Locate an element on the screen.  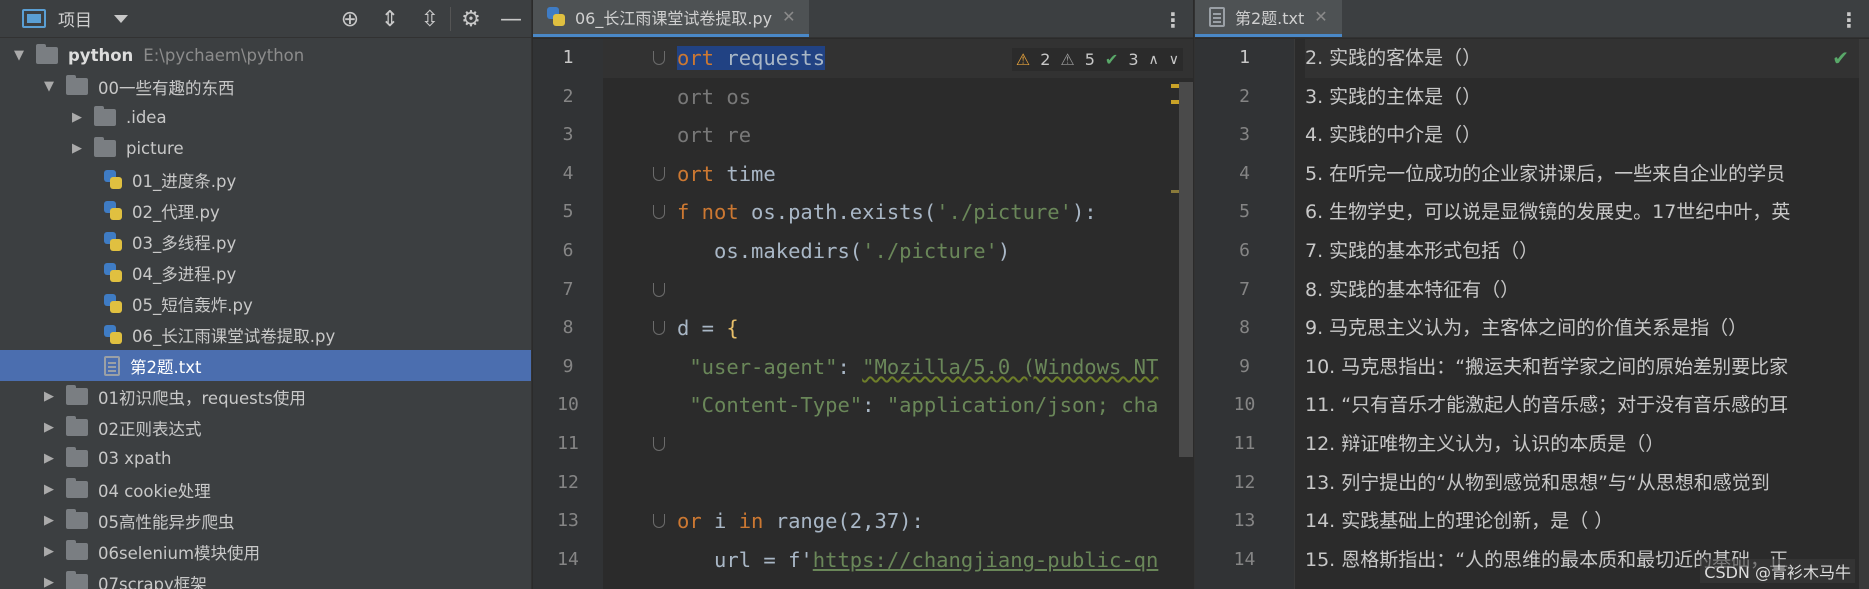
collapse-all-icon: ⇳ is located at coordinates (430, 19).